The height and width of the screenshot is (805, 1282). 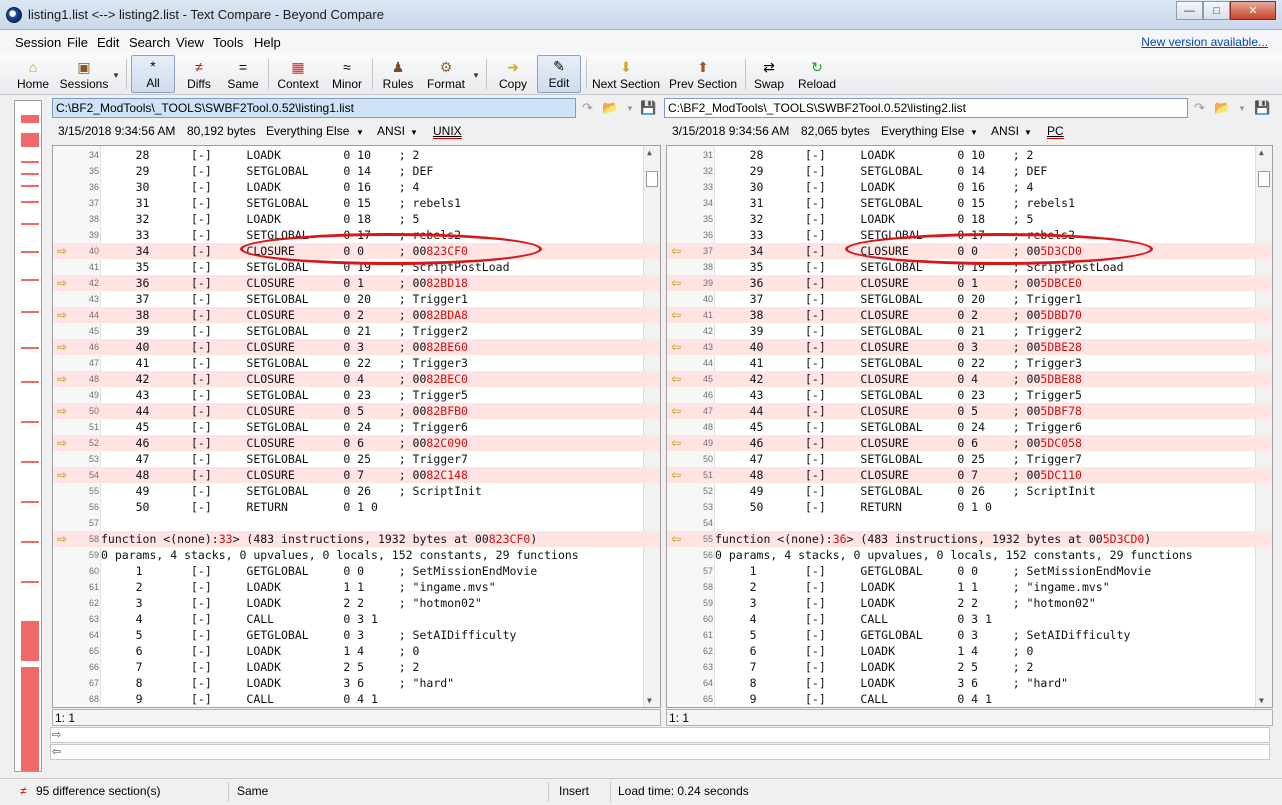 I want to click on text-line: 45 39 [-] SETGLOBAL 0 21 ; Trigger2, so click(x=356, y=331).